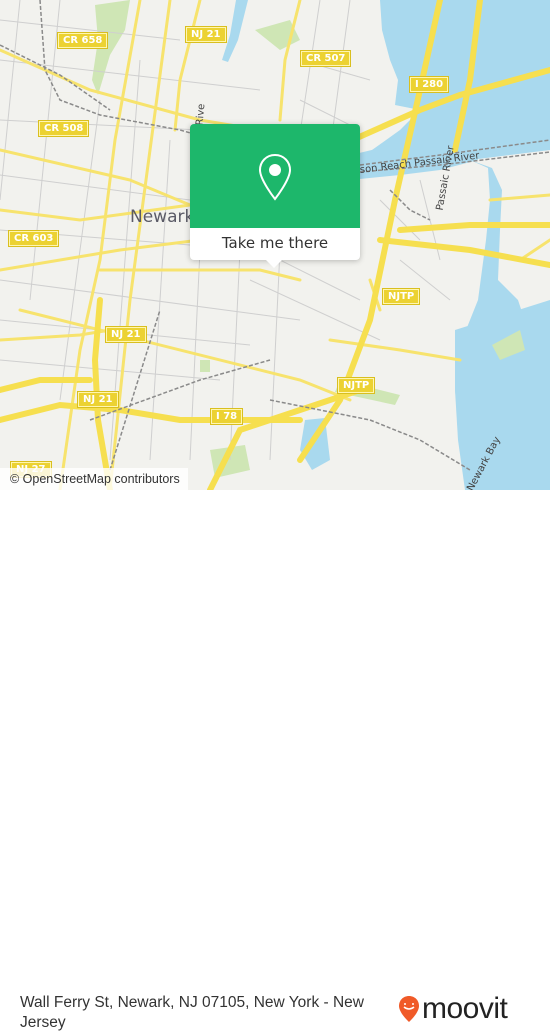 The image size is (550, 1033). I want to click on road-shield-cr-603: CR 603, so click(33, 238).